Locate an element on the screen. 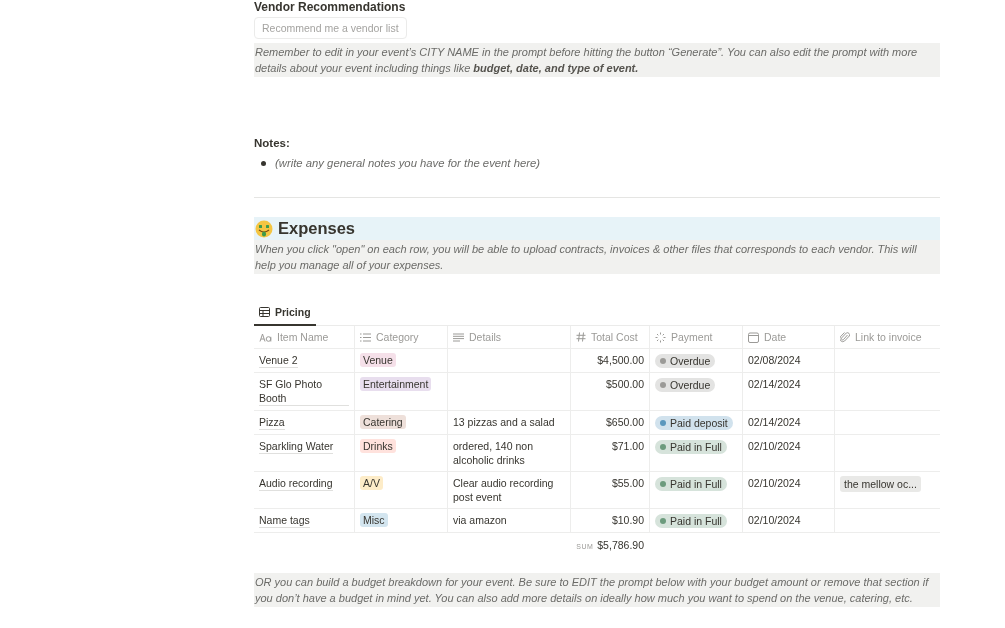 Image resolution: width=1005 pixels, height=628 pixels. table-cell: $10.90 is located at coordinates (627, 520).